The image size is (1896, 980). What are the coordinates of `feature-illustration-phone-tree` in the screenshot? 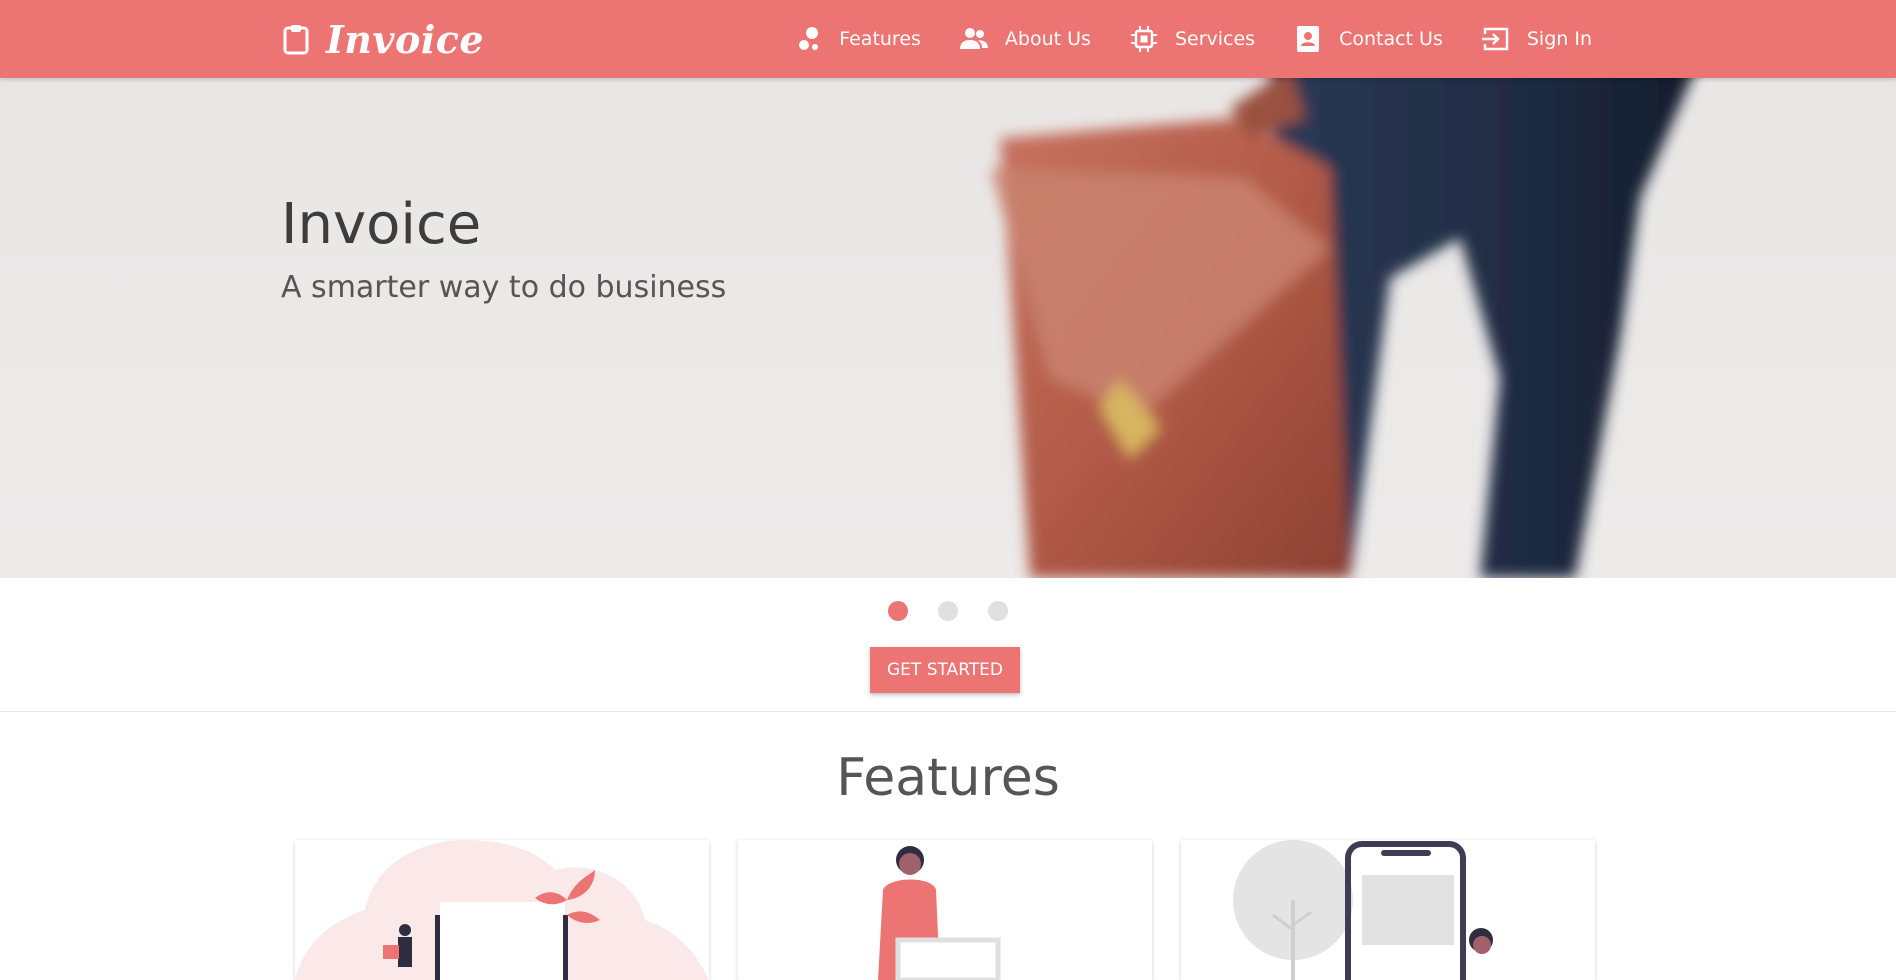 It's located at (1363, 910).